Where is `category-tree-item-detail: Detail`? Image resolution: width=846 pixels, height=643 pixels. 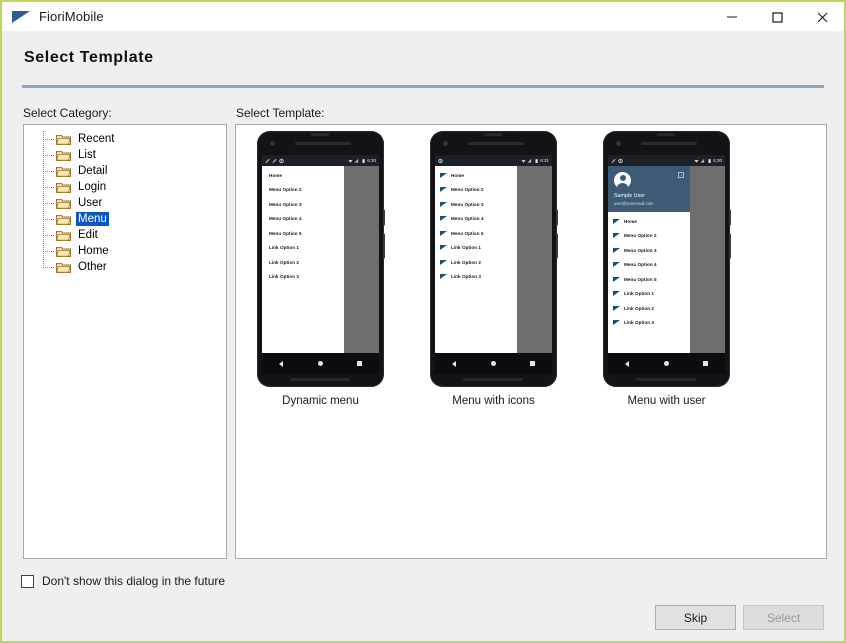 category-tree-item-detail: Detail is located at coordinates (125, 171).